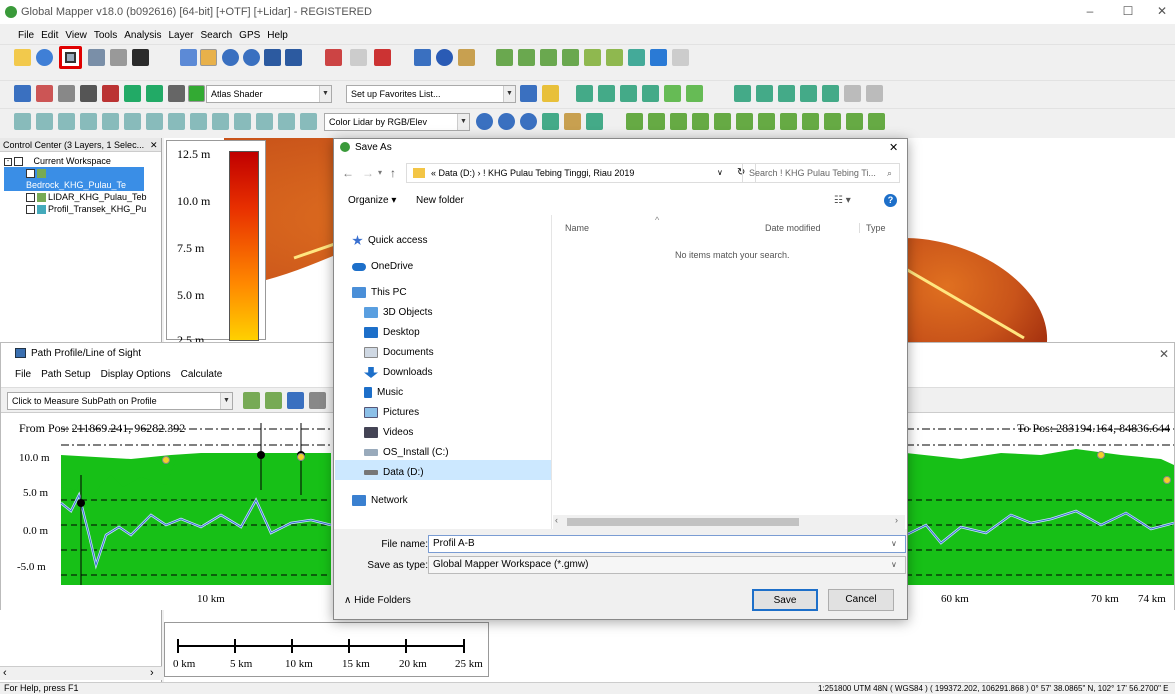 This screenshot has width=1175, height=694. I want to click on menu-edit: Edit, so click(49, 35).